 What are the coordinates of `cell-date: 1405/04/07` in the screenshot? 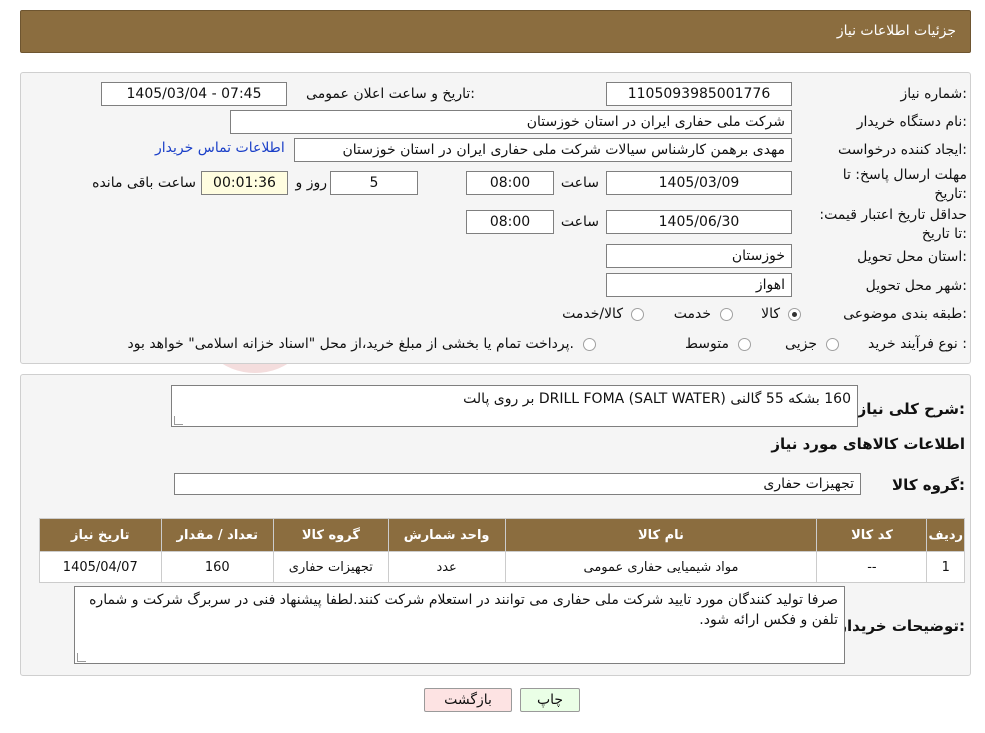 It's located at (100, 567).